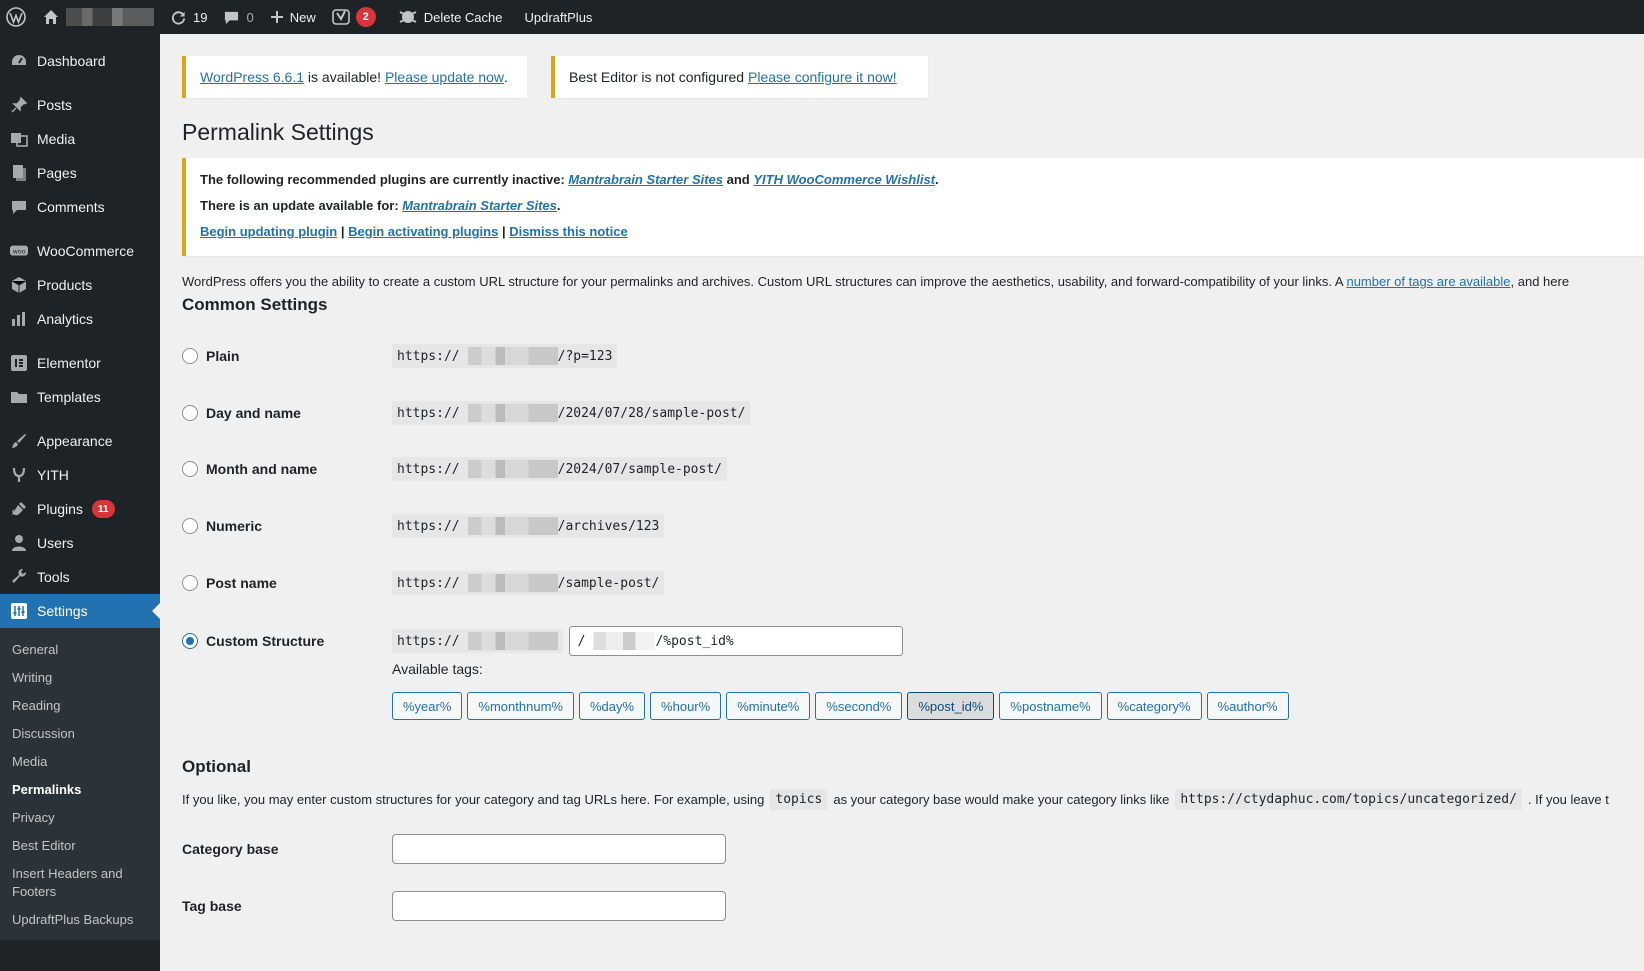 The height and width of the screenshot is (971, 1644). What do you see at coordinates (80, 363) in the screenshot?
I see `sidebar-item-elementor: Elementor` at bounding box center [80, 363].